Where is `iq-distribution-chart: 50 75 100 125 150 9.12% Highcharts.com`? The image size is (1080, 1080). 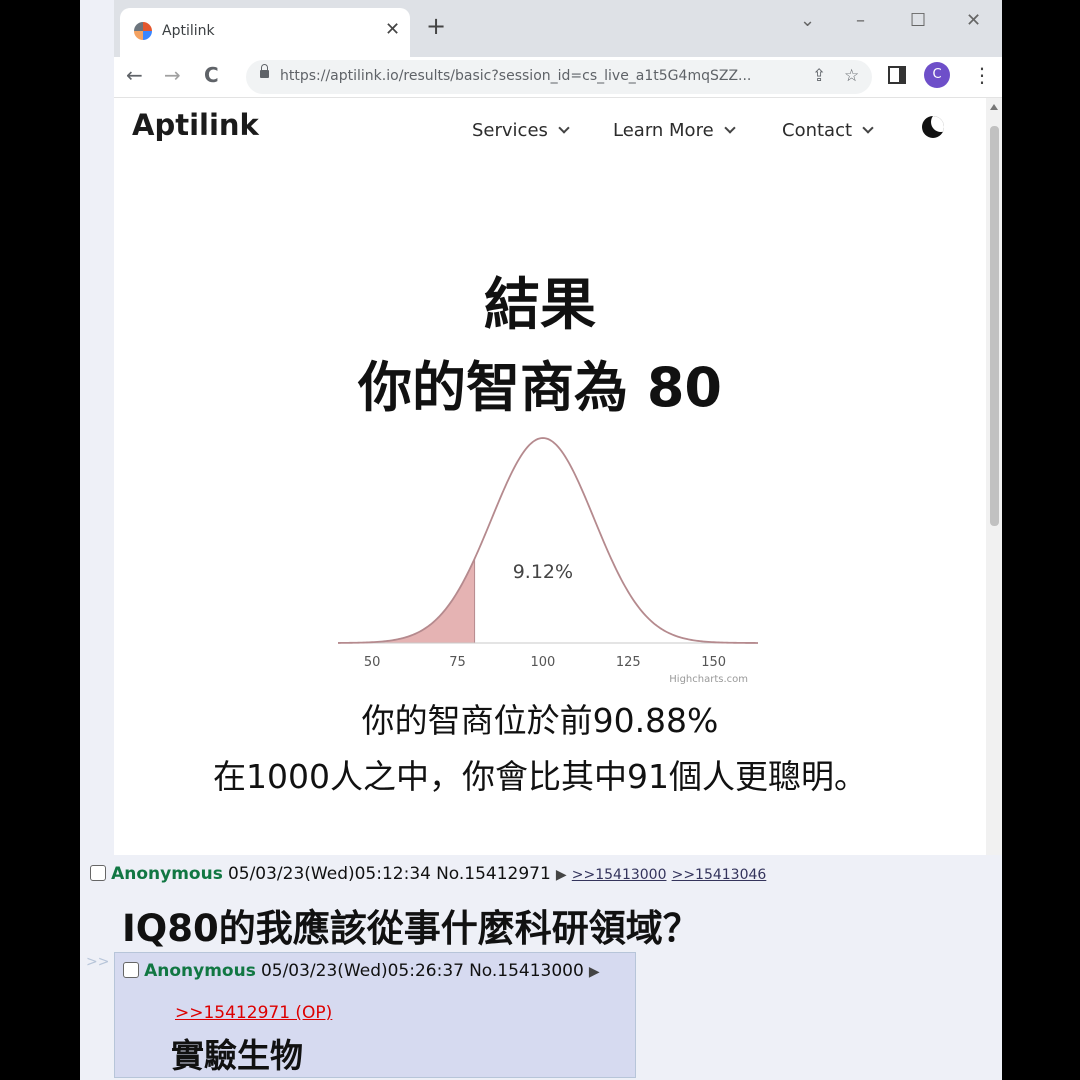
iq-distribution-chart: 50 75 100 125 150 9.12% Highcharts.com is located at coordinates (548, 561).